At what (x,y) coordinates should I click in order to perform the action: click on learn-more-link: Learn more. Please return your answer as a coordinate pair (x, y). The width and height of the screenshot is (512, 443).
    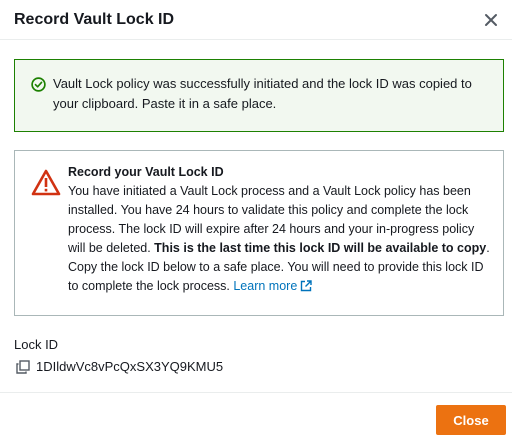
    Looking at the image, I should click on (265, 286).